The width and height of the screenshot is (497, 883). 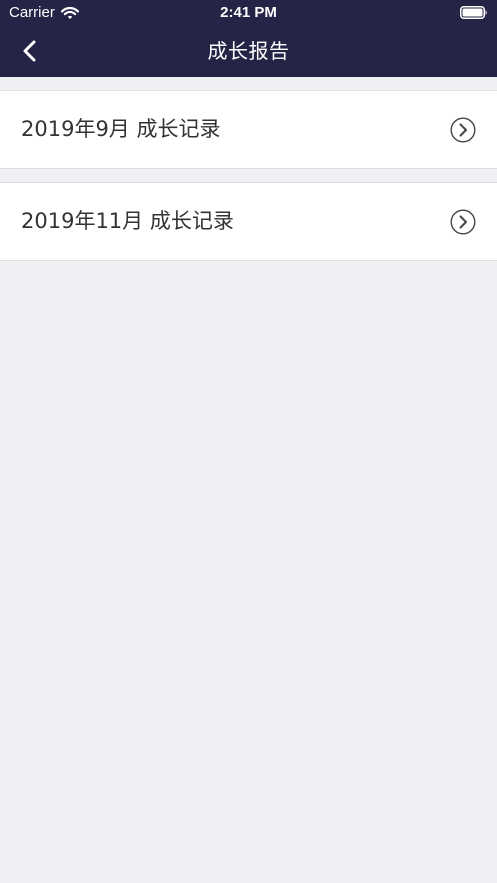 I want to click on report-row-label: 2019年9月 成长记录, so click(x=121, y=129).